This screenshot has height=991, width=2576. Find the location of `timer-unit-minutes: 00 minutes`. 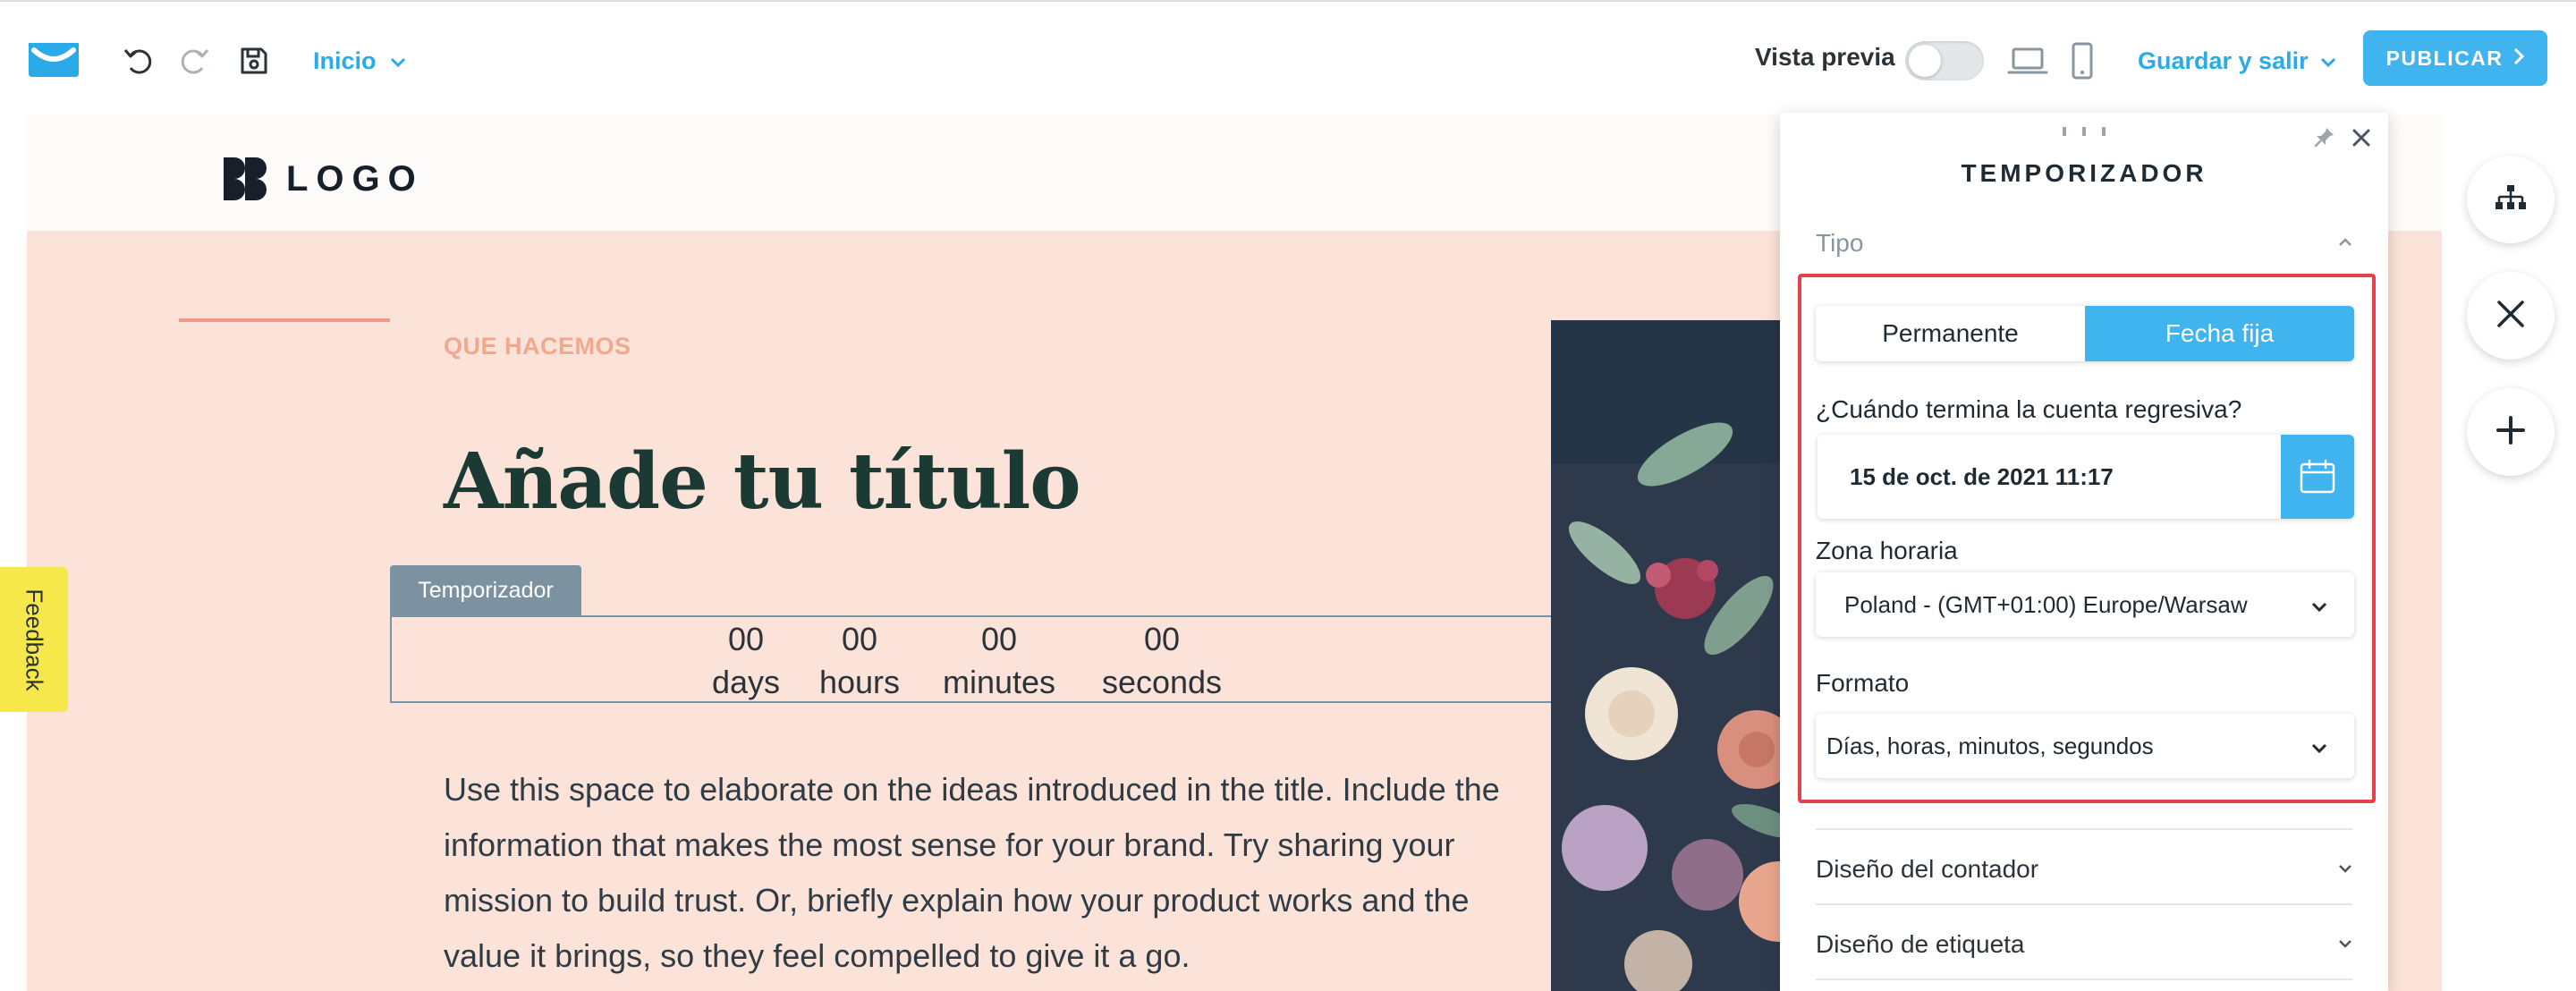

timer-unit-minutes: 00 minutes is located at coordinates (999, 660).